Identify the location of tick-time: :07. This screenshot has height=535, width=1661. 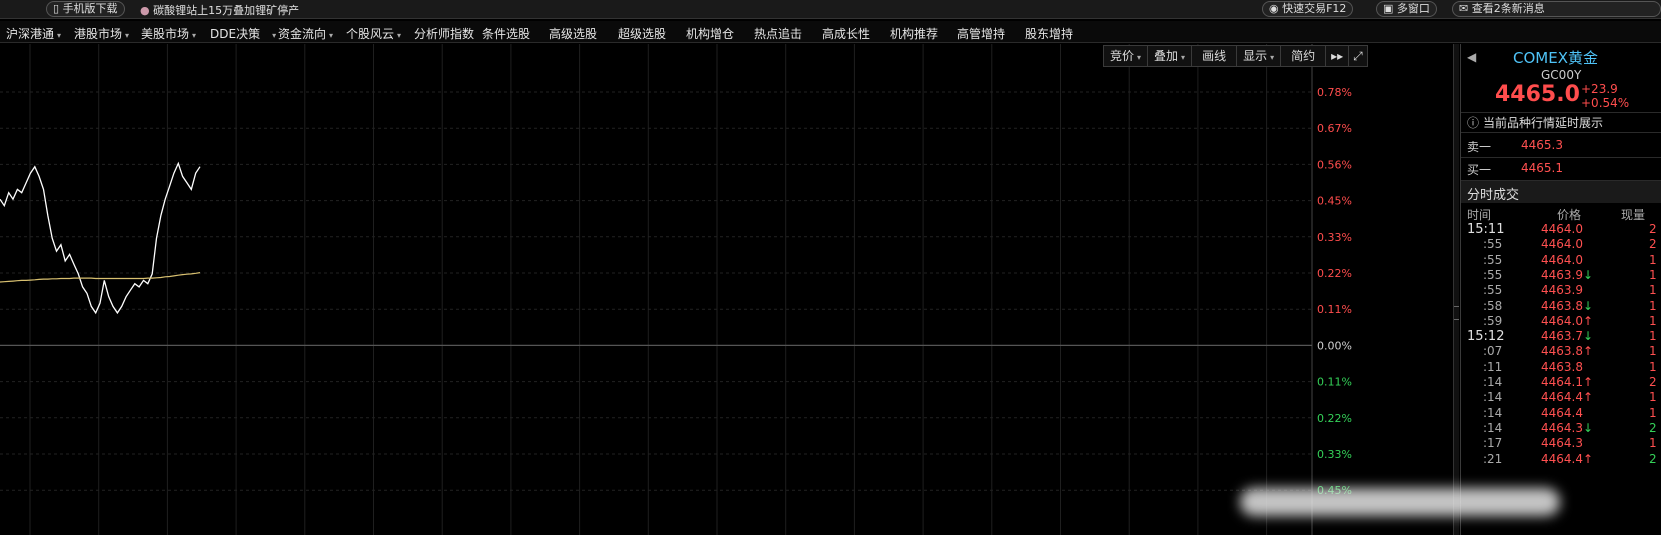
(1493, 351).